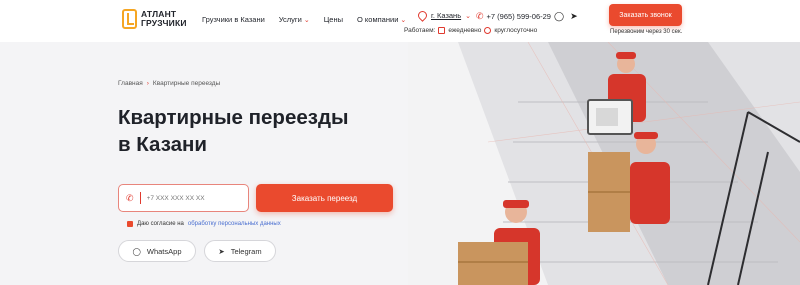 This screenshot has height=285, width=800. What do you see at coordinates (129, 19) in the screenshot?
I see `logo-mark-icon` at bounding box center [129, 19].